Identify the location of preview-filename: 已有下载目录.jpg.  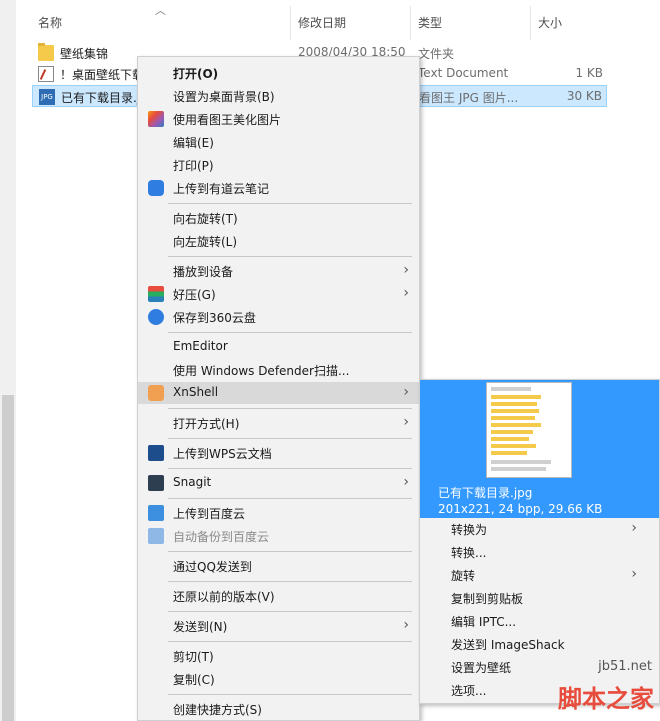
(485, 493).